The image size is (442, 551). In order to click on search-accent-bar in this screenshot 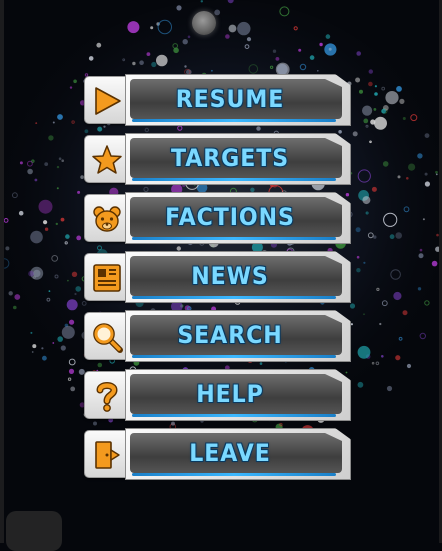, I will do `click(234, 356)`.